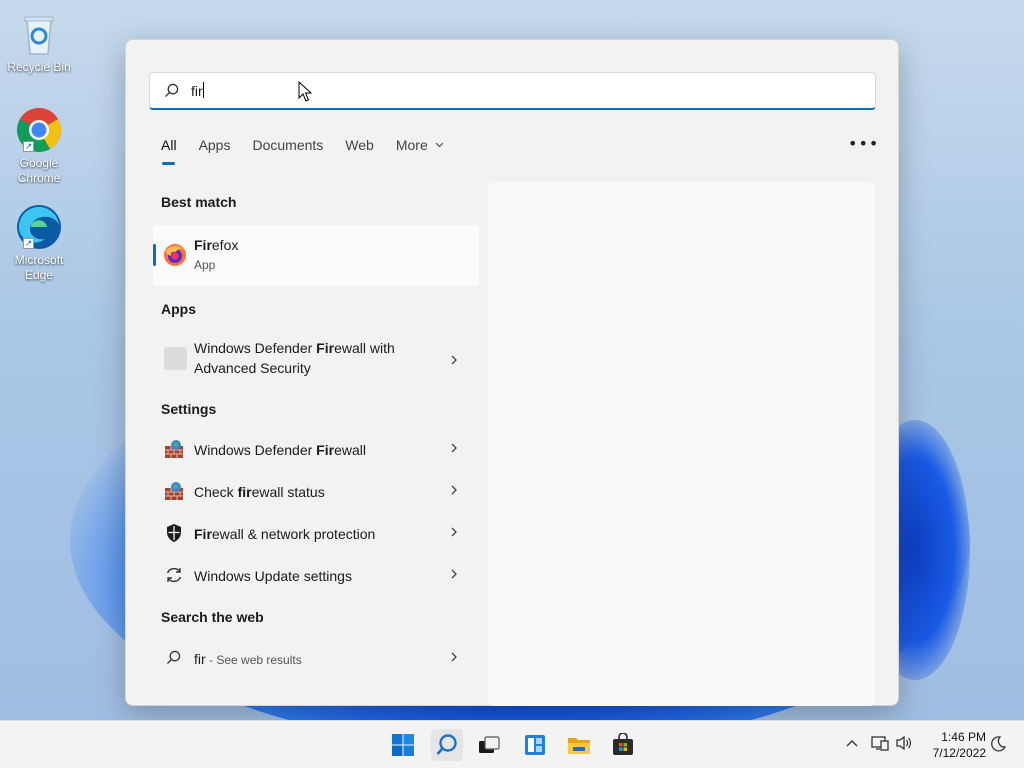 The height and width of the screenshot is (768, 1024). What do you see at coordinates (305, 91) in the screenshot?
I see `mouse-cursor-icon` at bounding box center [305, 91].